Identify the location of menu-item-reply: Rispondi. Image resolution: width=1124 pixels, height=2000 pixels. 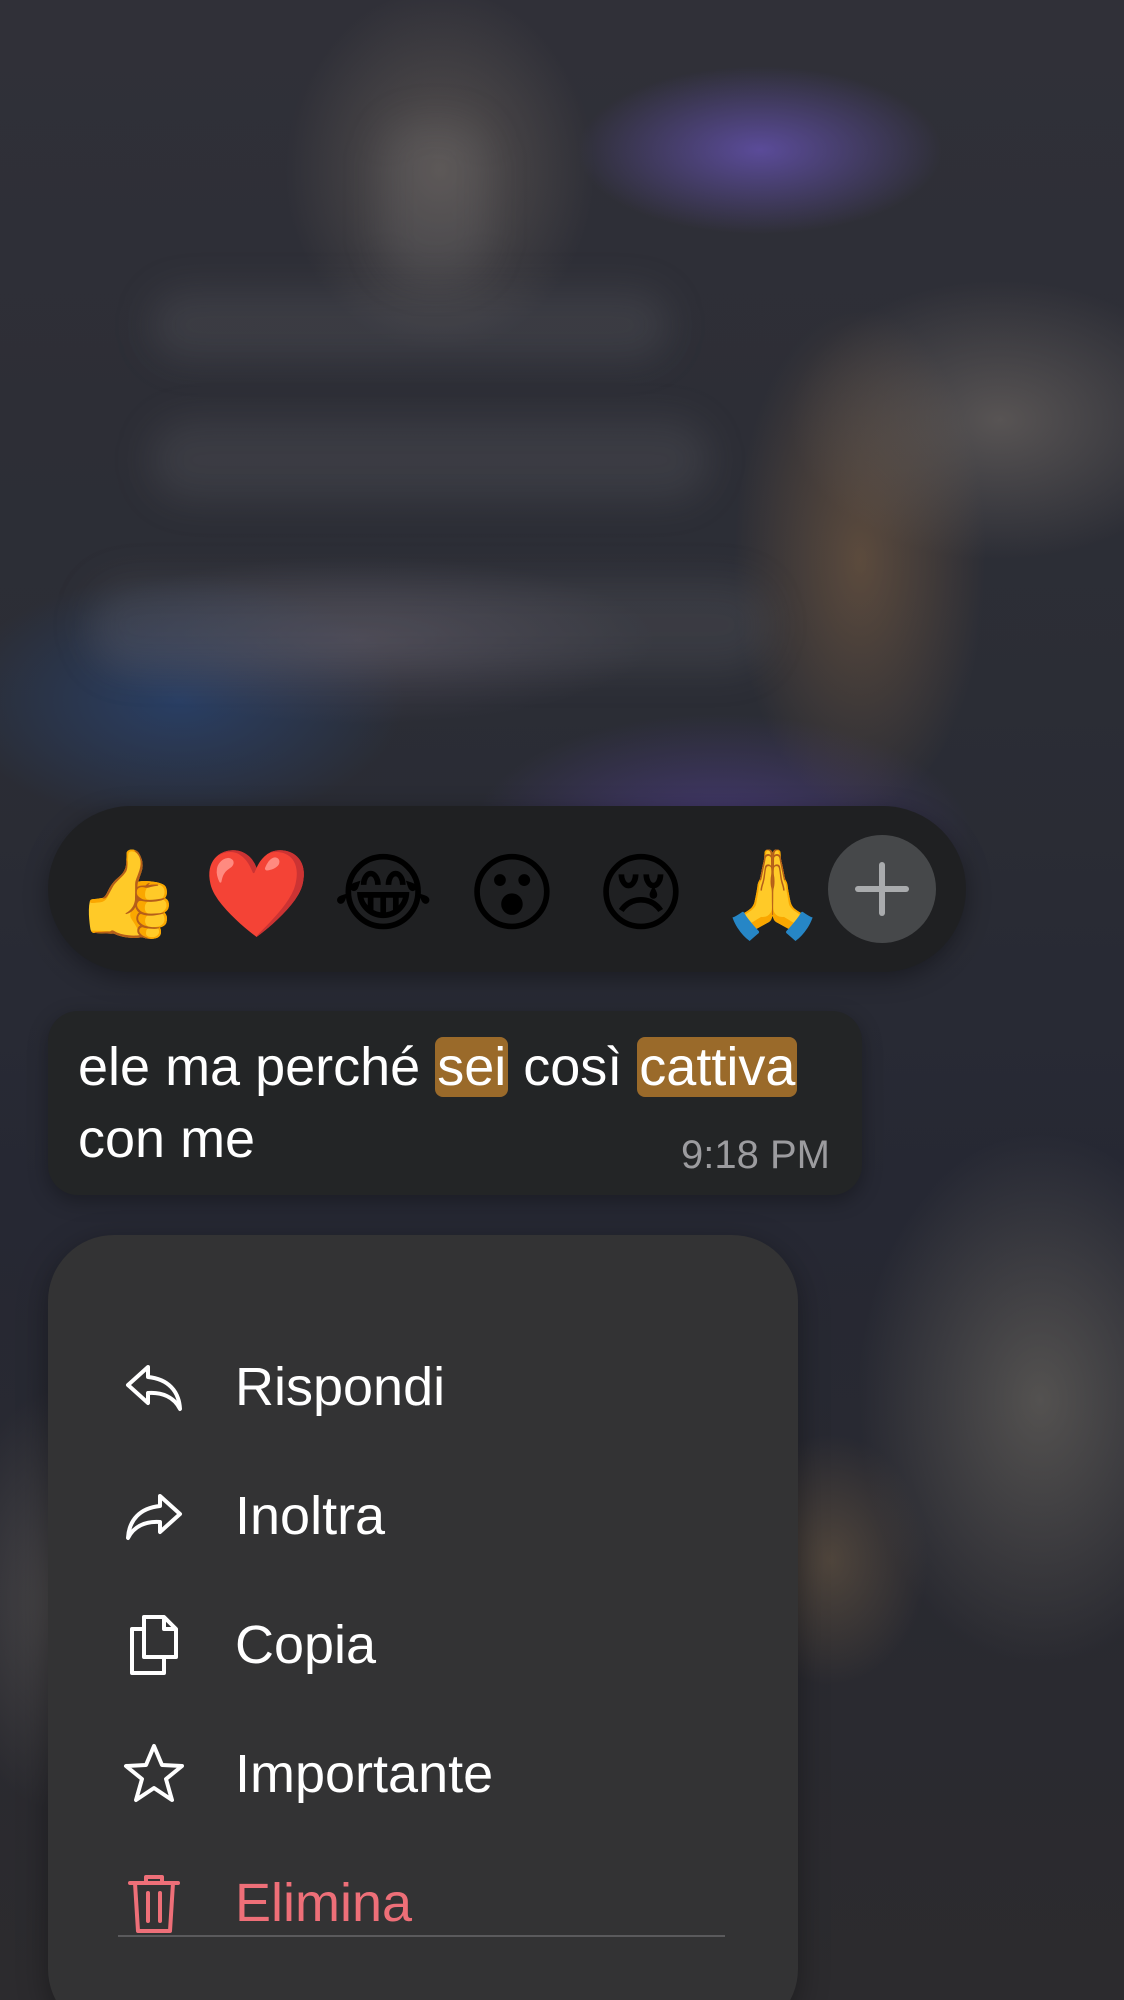
(423, 1387).